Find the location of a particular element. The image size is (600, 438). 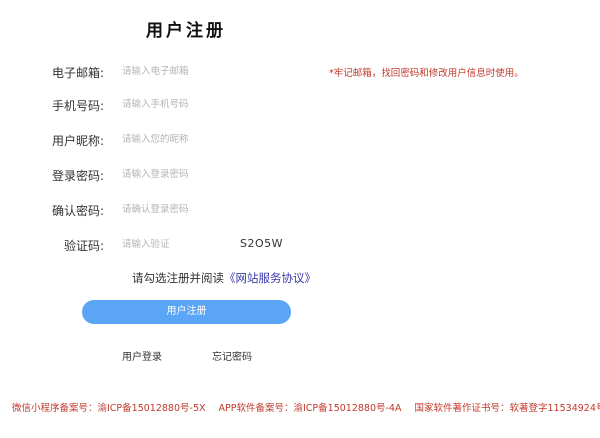

phone-field is located at coordinates (215, 104).